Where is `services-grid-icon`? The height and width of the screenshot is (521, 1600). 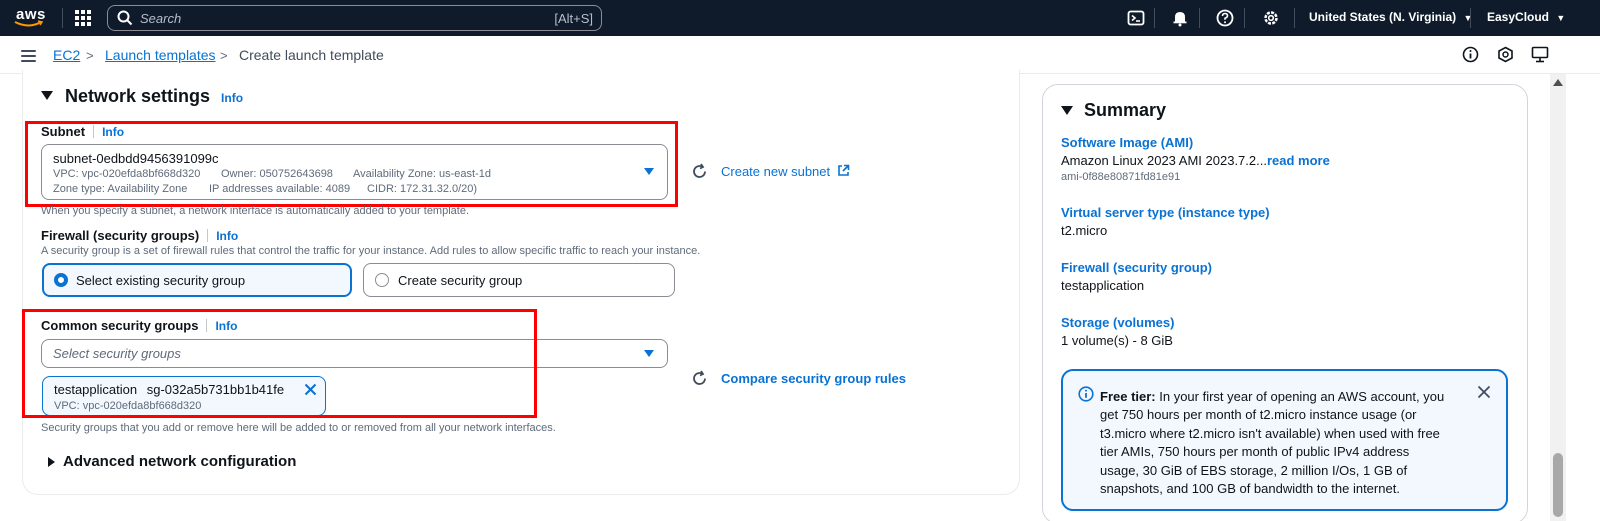
services-grid-icon is located at coordinates (83, 18).